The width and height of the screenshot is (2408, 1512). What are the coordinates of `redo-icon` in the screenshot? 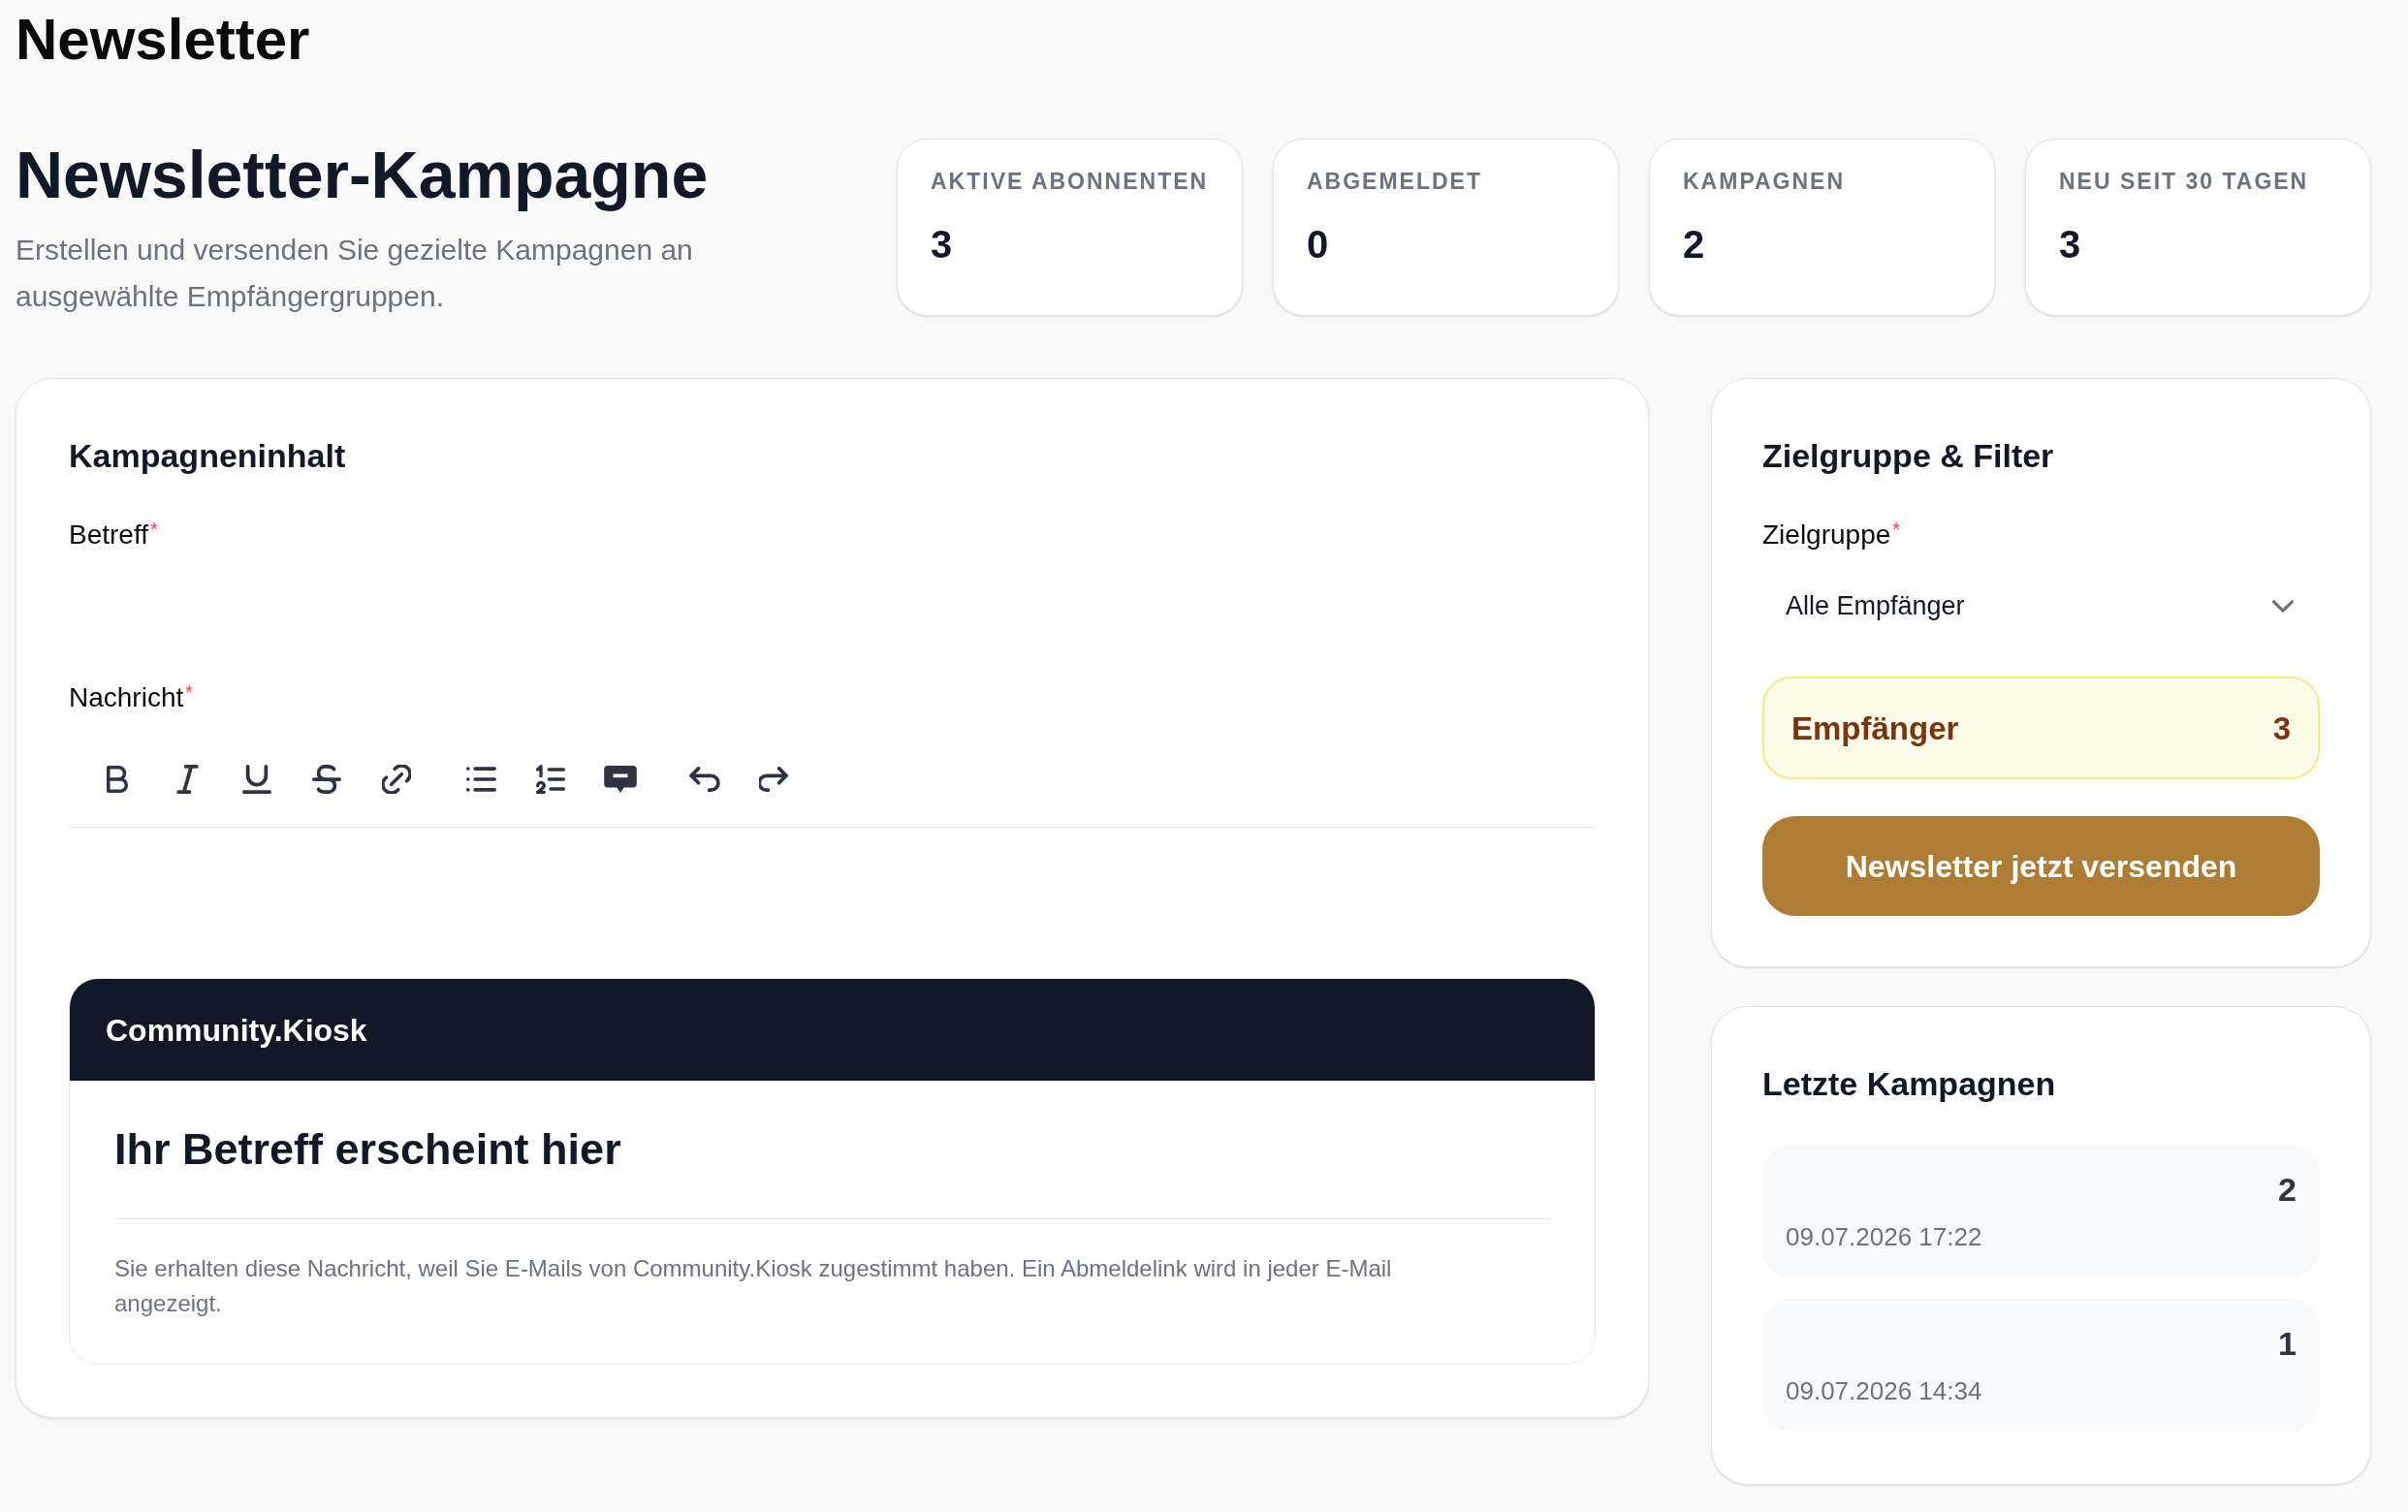 It's located at (774, 779).